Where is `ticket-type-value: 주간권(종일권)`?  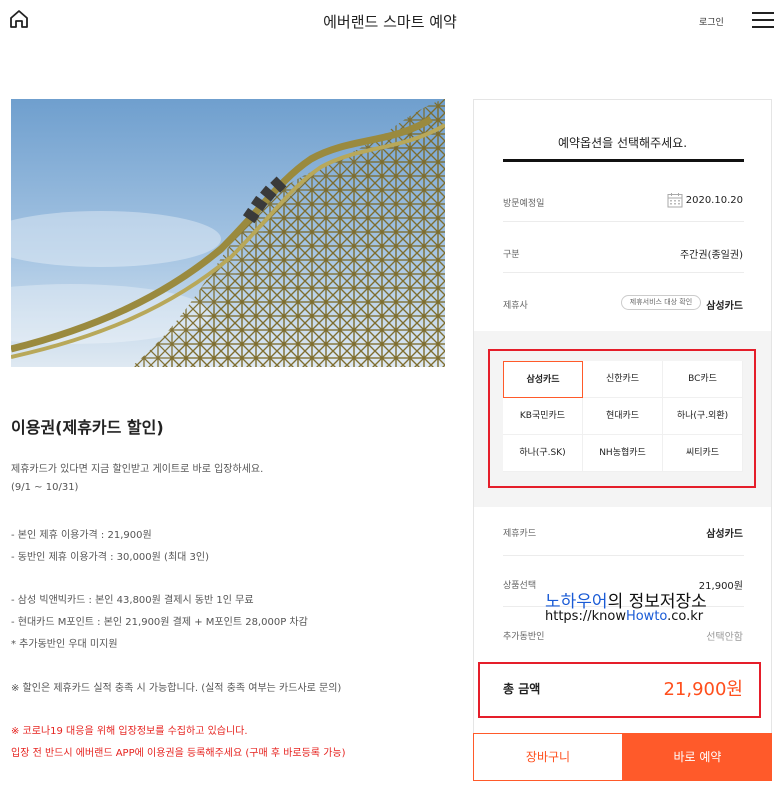
ticket-type-value: 주간권(종일권) is located at coordinates (711, 253).